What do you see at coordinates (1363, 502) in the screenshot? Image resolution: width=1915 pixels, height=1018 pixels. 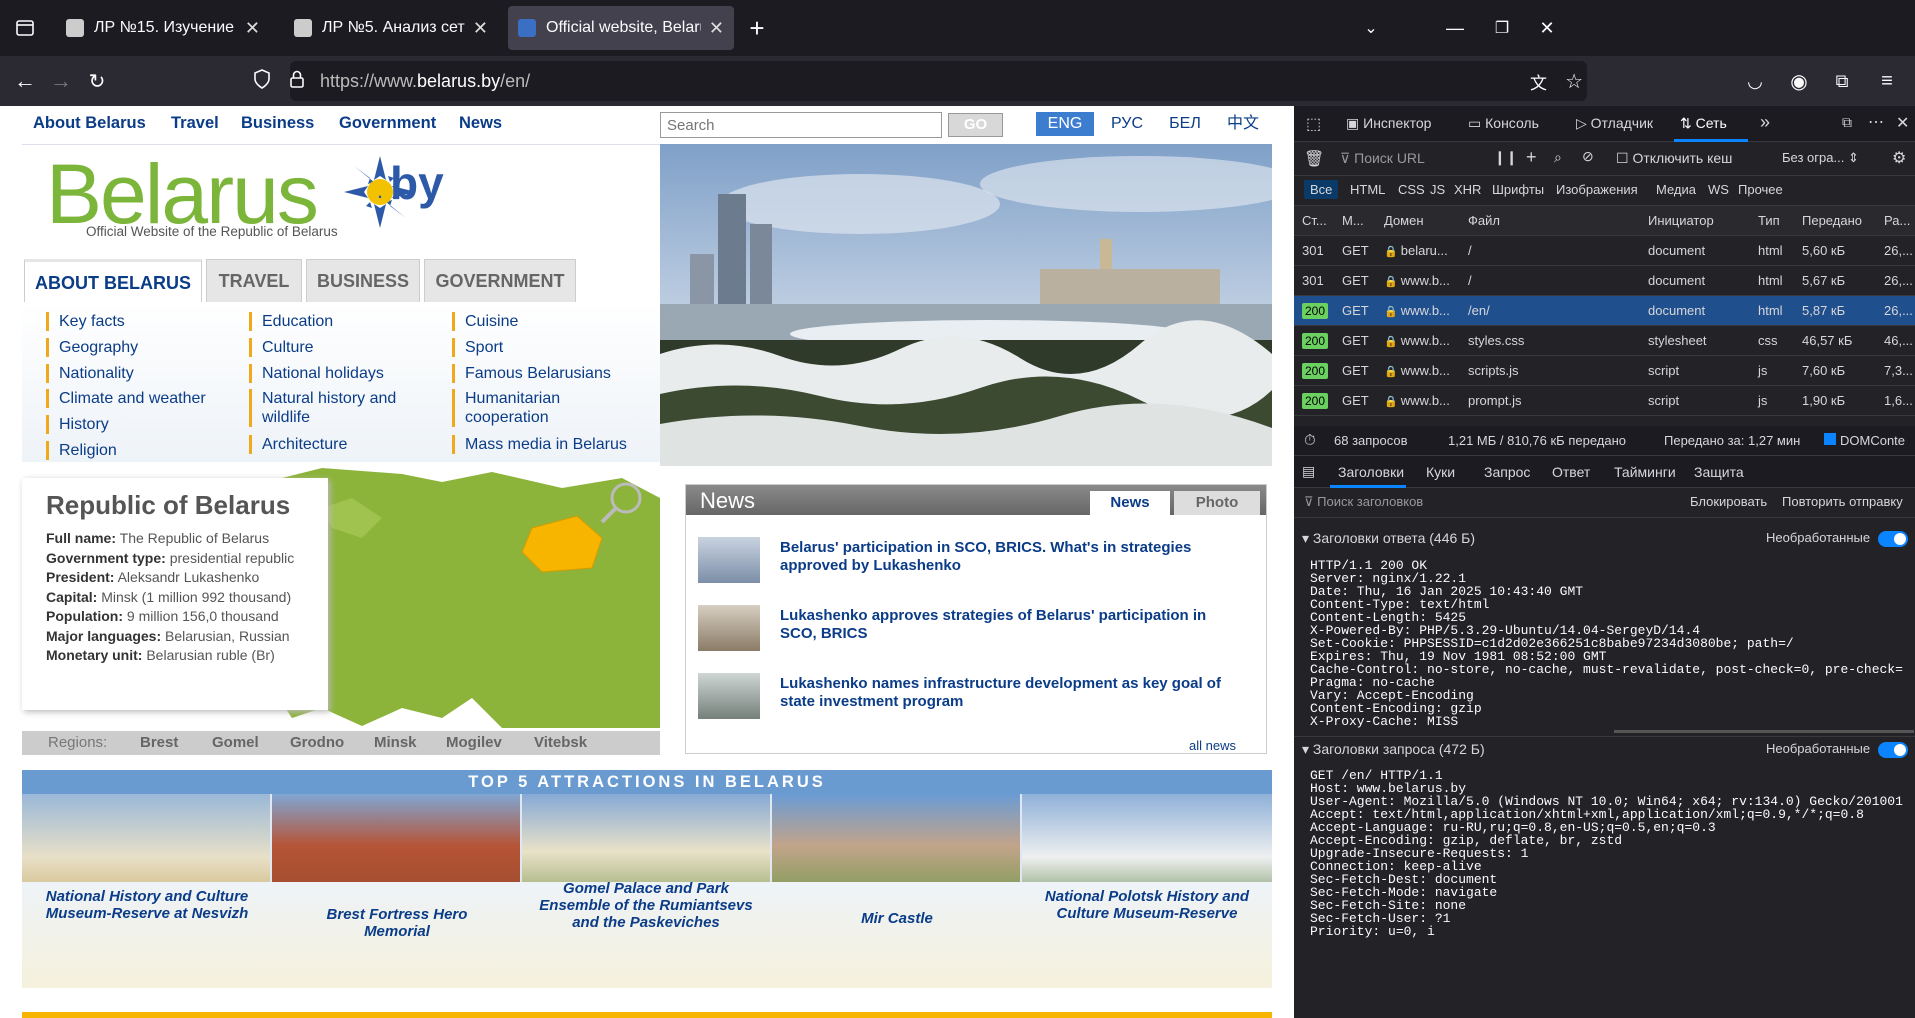 I see `headers-filter-input: ⊽ Поиск заголовков` at bounding box center [1363, 502].